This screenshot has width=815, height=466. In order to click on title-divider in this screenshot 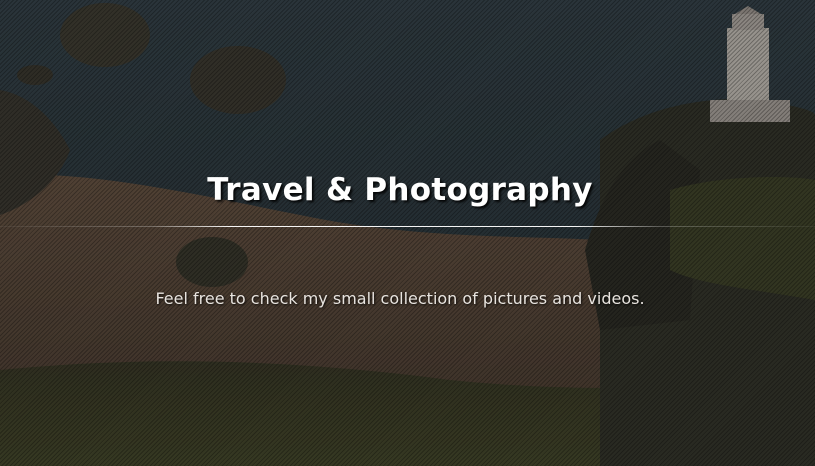, I will do `click(407, 226)`.